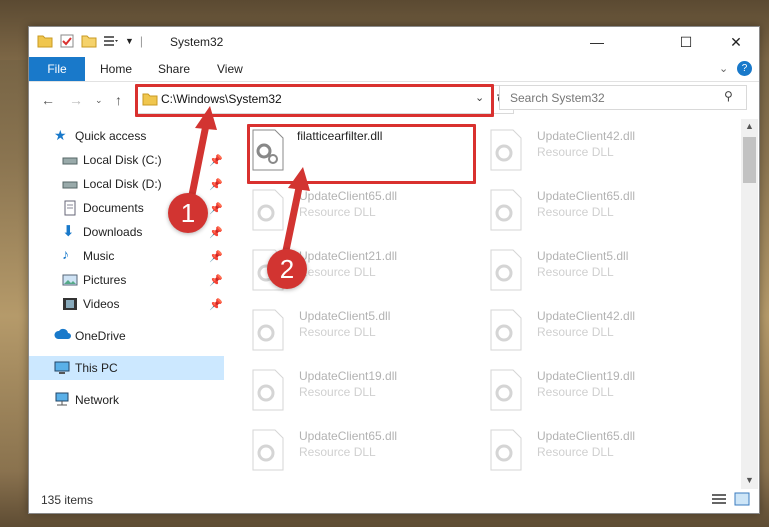  What do you see at coordinates (116, 69) in the screenshot?
I see `tab-home: Home` at bounding box center [116, 69].